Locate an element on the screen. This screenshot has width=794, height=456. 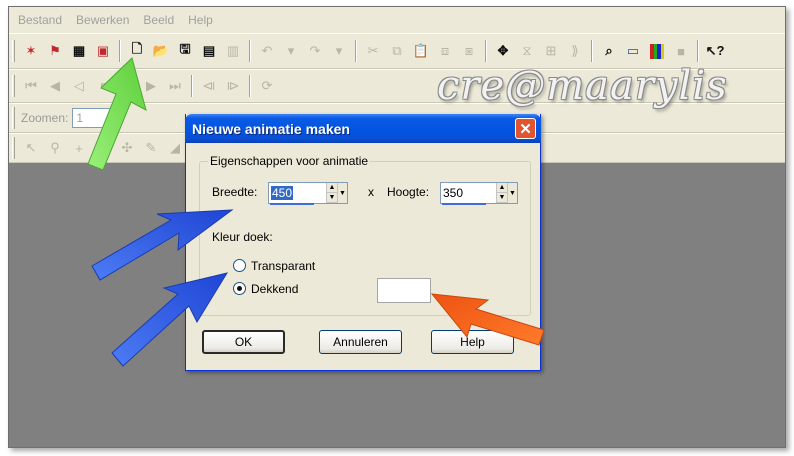
menu-bar: Bestand Bewerken Beeld Help is located at coordinates (397, 20).